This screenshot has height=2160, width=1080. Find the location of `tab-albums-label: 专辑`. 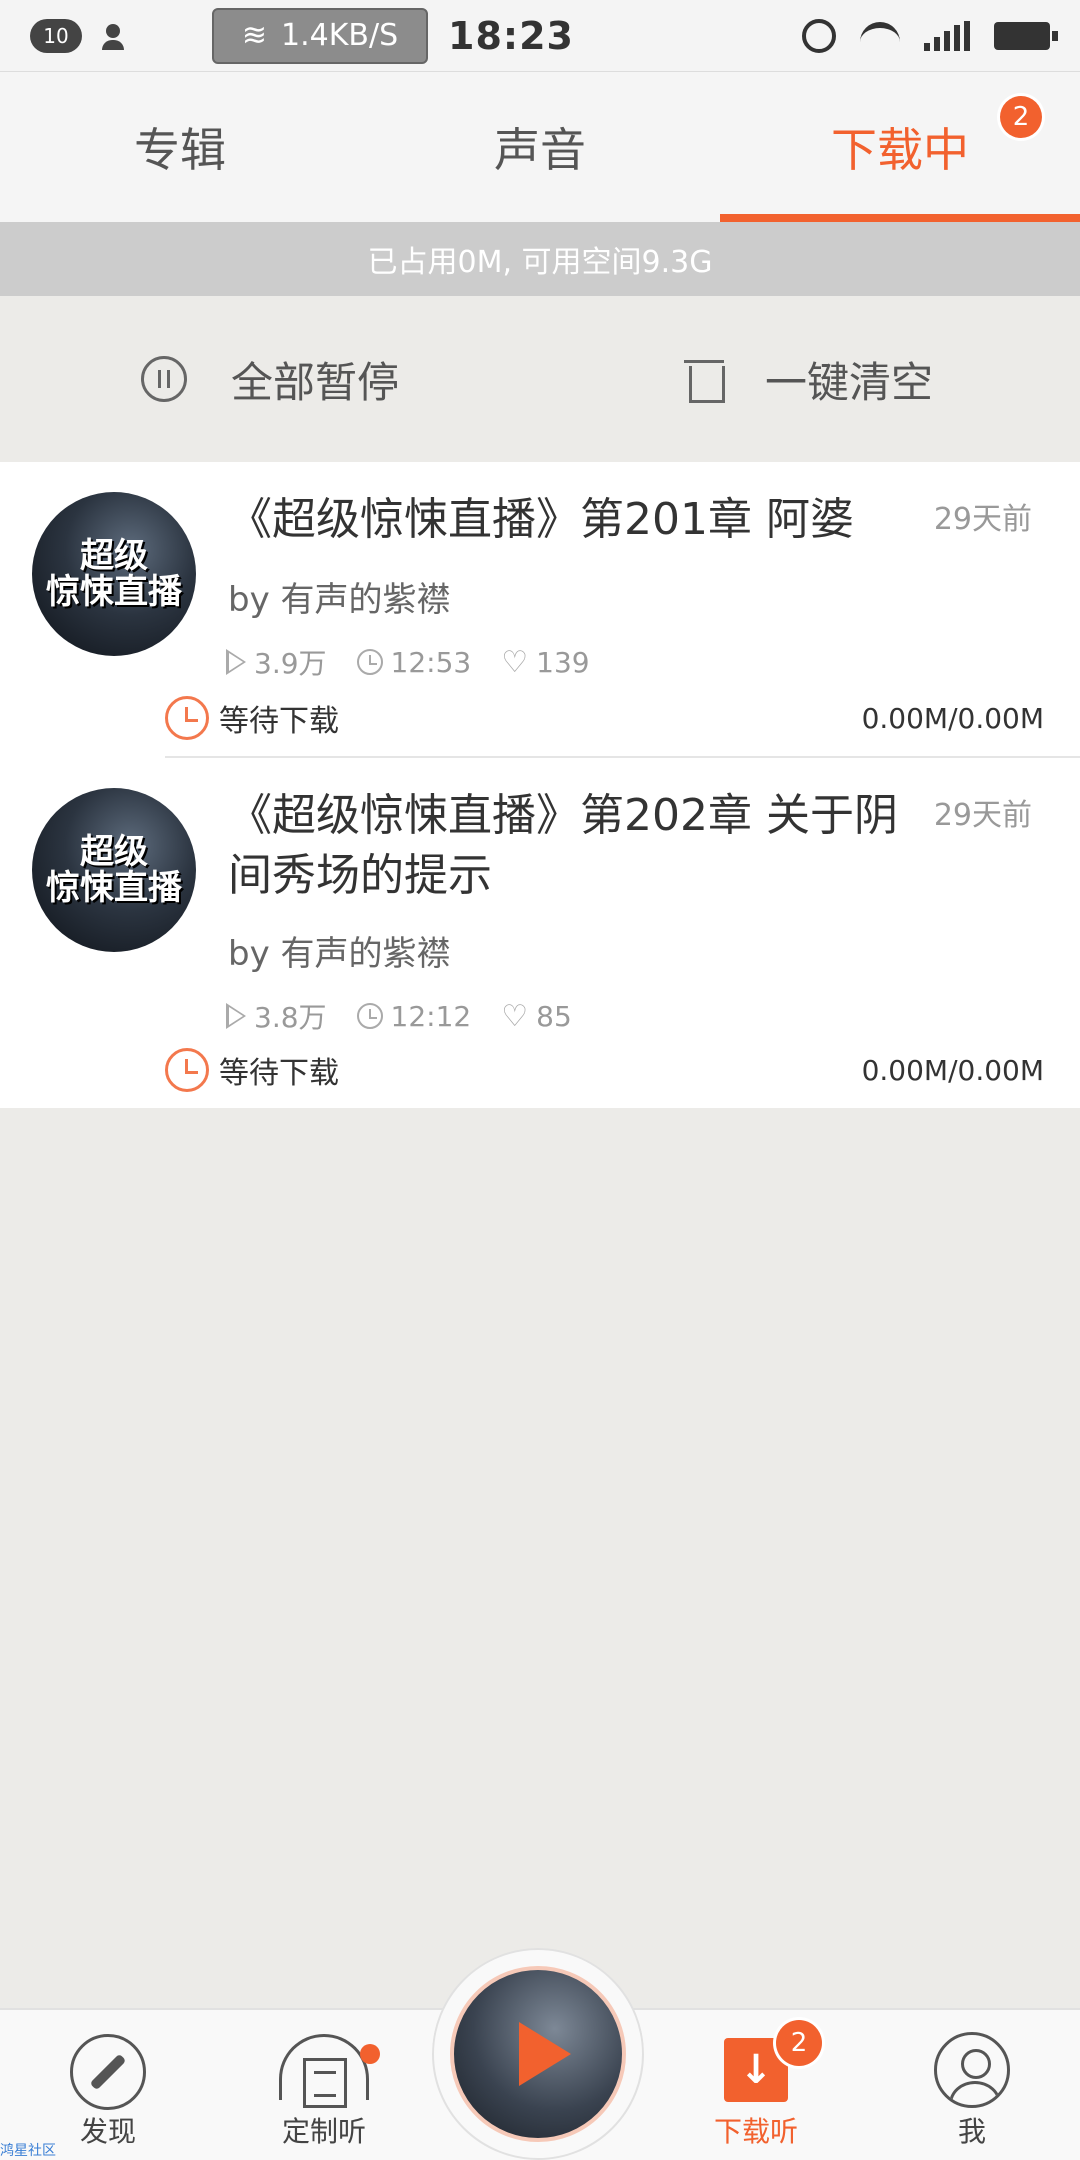

tab-albums-label: 专辑 is located at coordinates (180, 150).